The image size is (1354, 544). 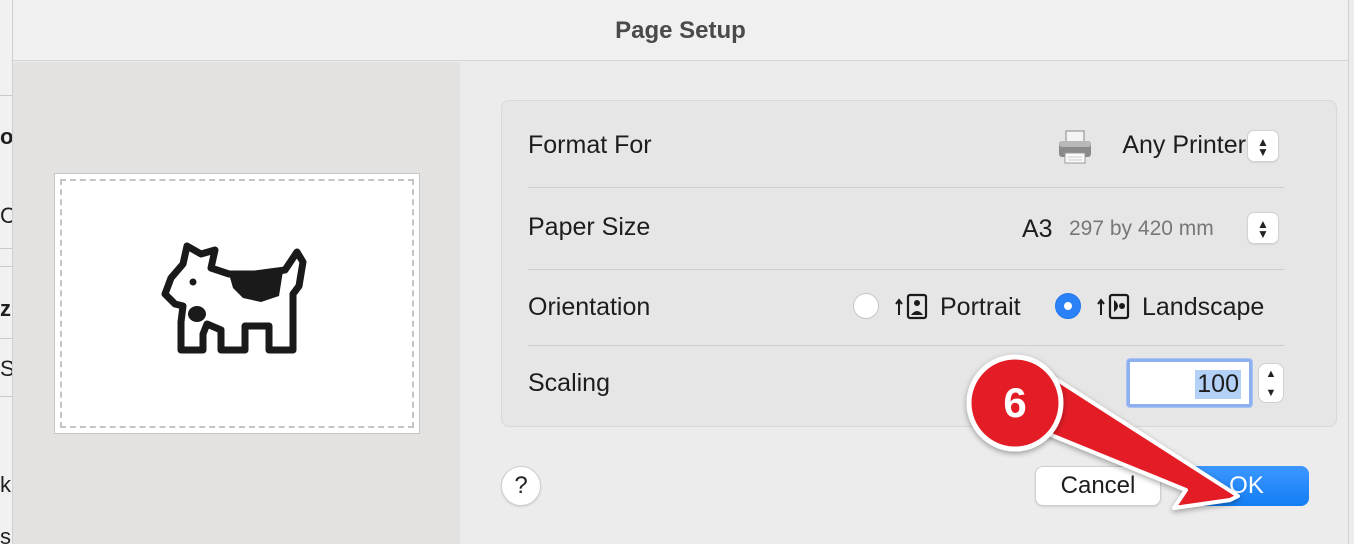 I want to click on landscape-radio, so click(x=1068, y=306).